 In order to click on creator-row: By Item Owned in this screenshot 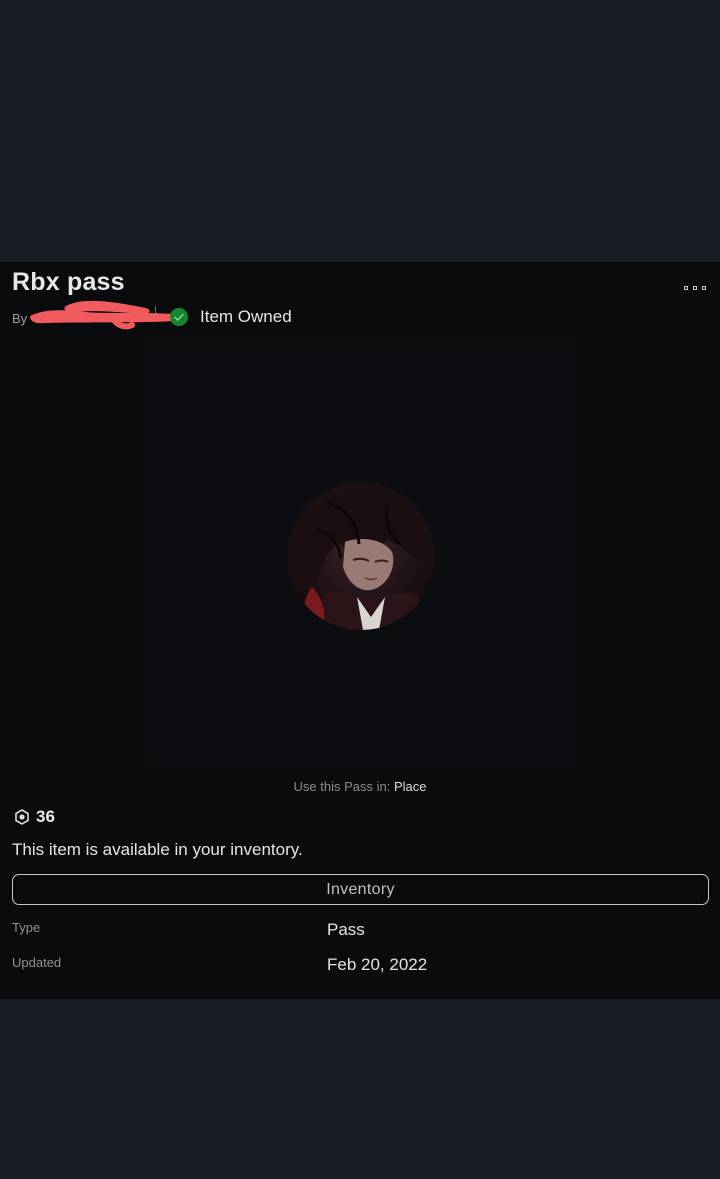, I will do `click(172, 315)`.